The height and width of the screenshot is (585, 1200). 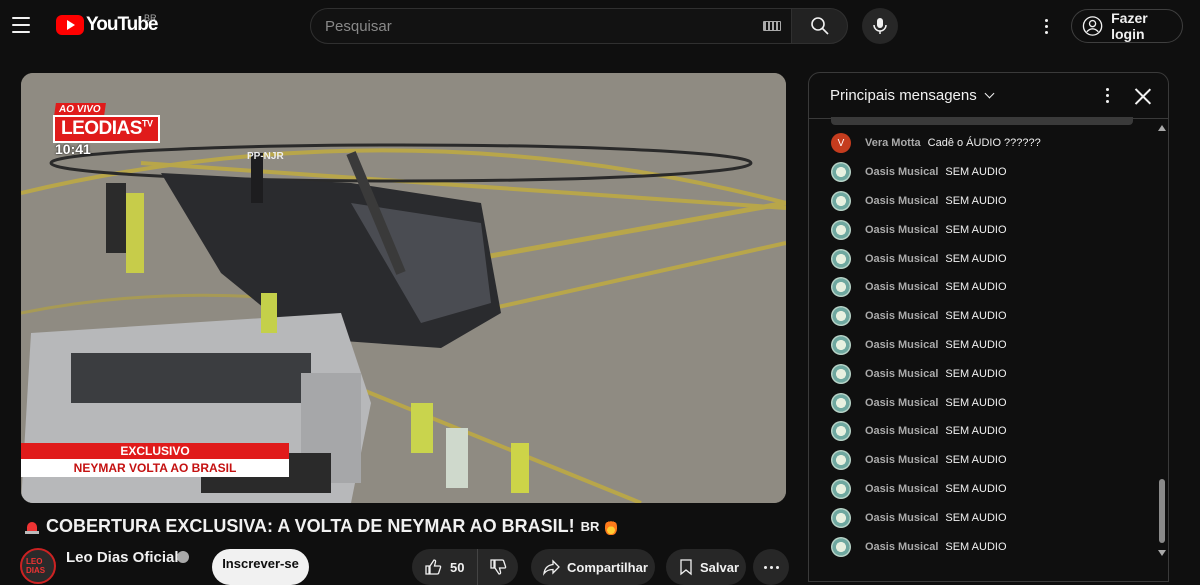 What do you see at coordinates (1162, 511) in the screenshot?
I see `scroll-thumb` at bounding box center [1162, 511].